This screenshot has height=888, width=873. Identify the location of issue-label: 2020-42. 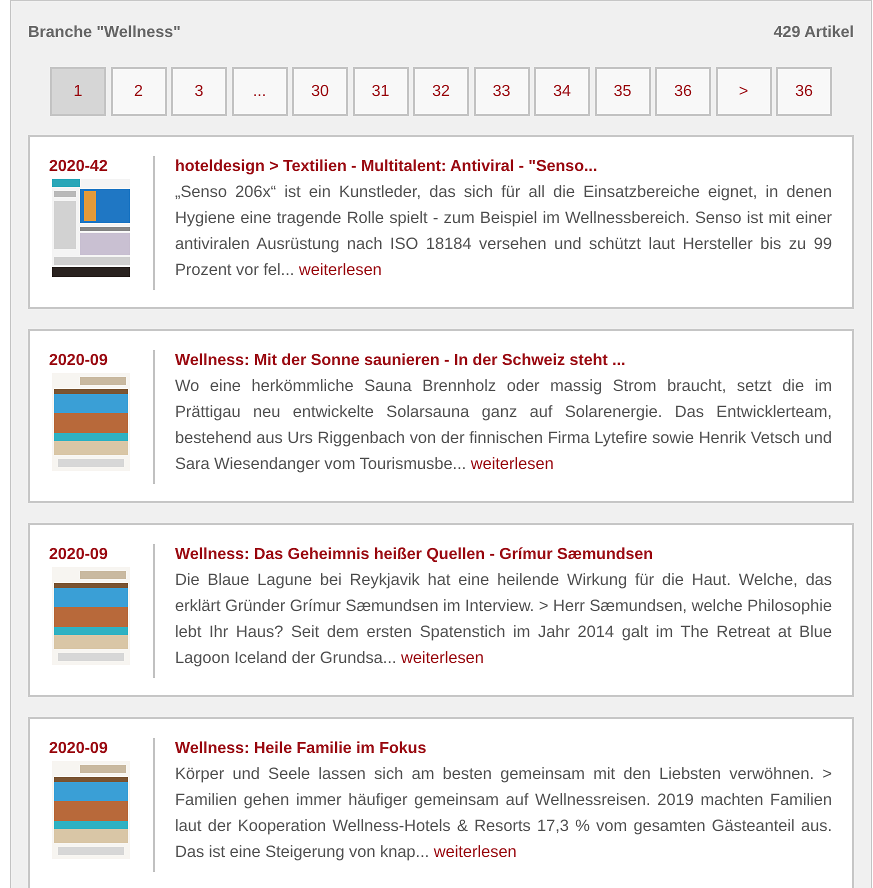
(78, 167).